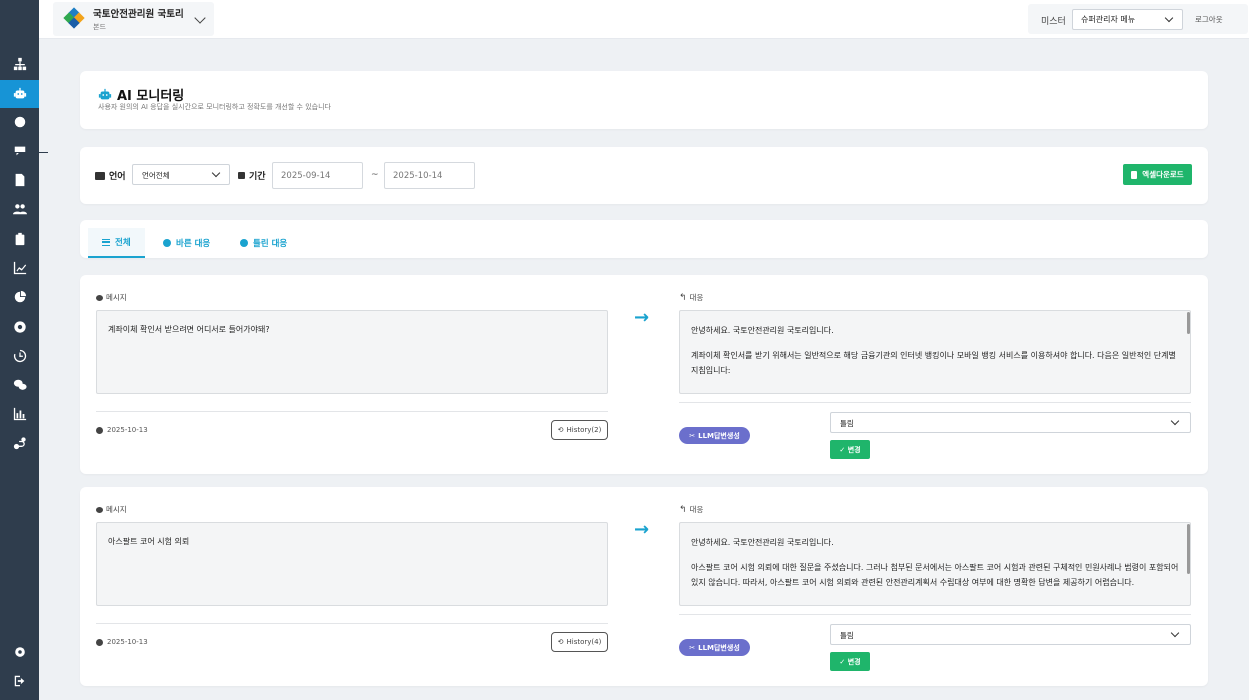  Describe the element at coordinates (1053, 22) in the screenshot. I see `user-name: 미스터` at that location.